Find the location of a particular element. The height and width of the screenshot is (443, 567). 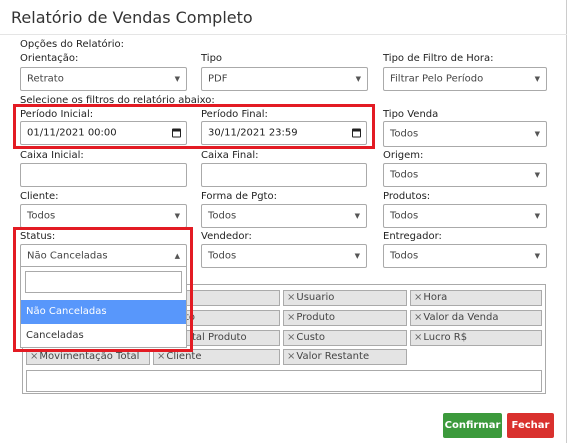

orientacao-value: Retrato is located at coordinates (45, 79).